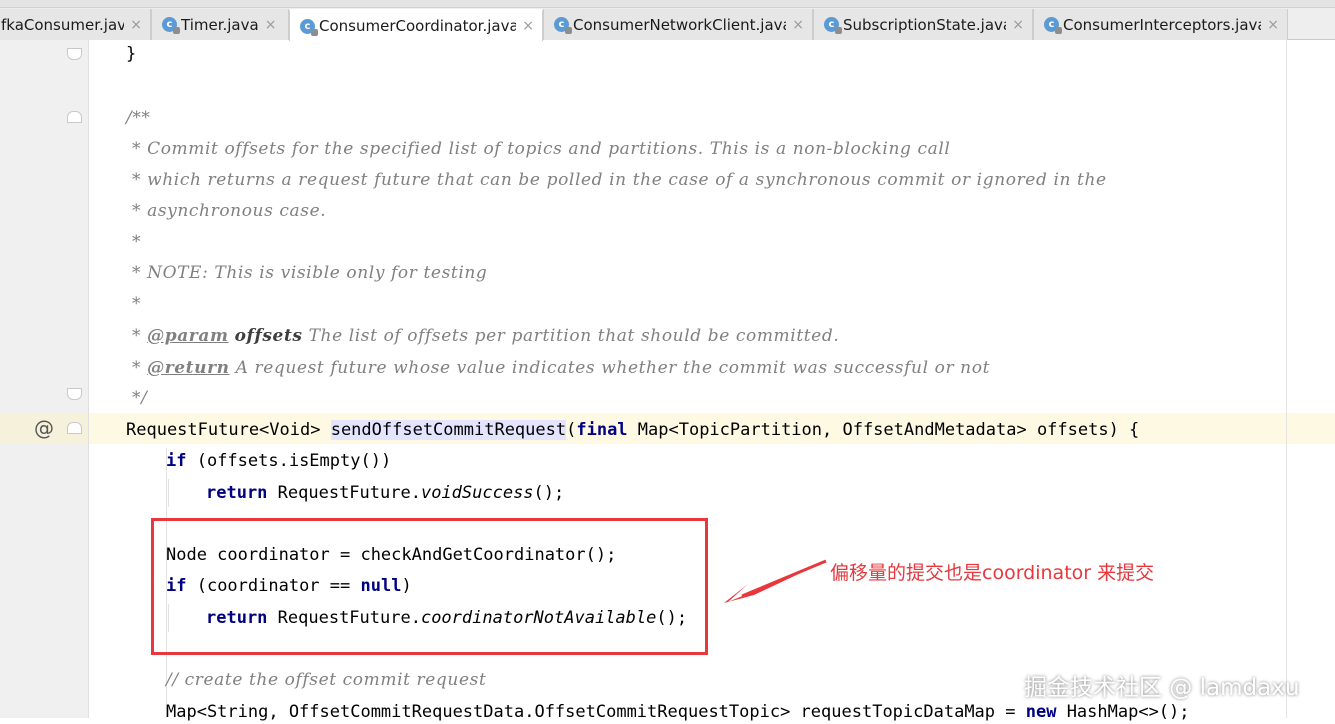 The width and height of the screenshot is (1335, 724). I want to click on tab-consumer-coordinator: c ConsumerCoordinator.java ×, so click(416, 25).